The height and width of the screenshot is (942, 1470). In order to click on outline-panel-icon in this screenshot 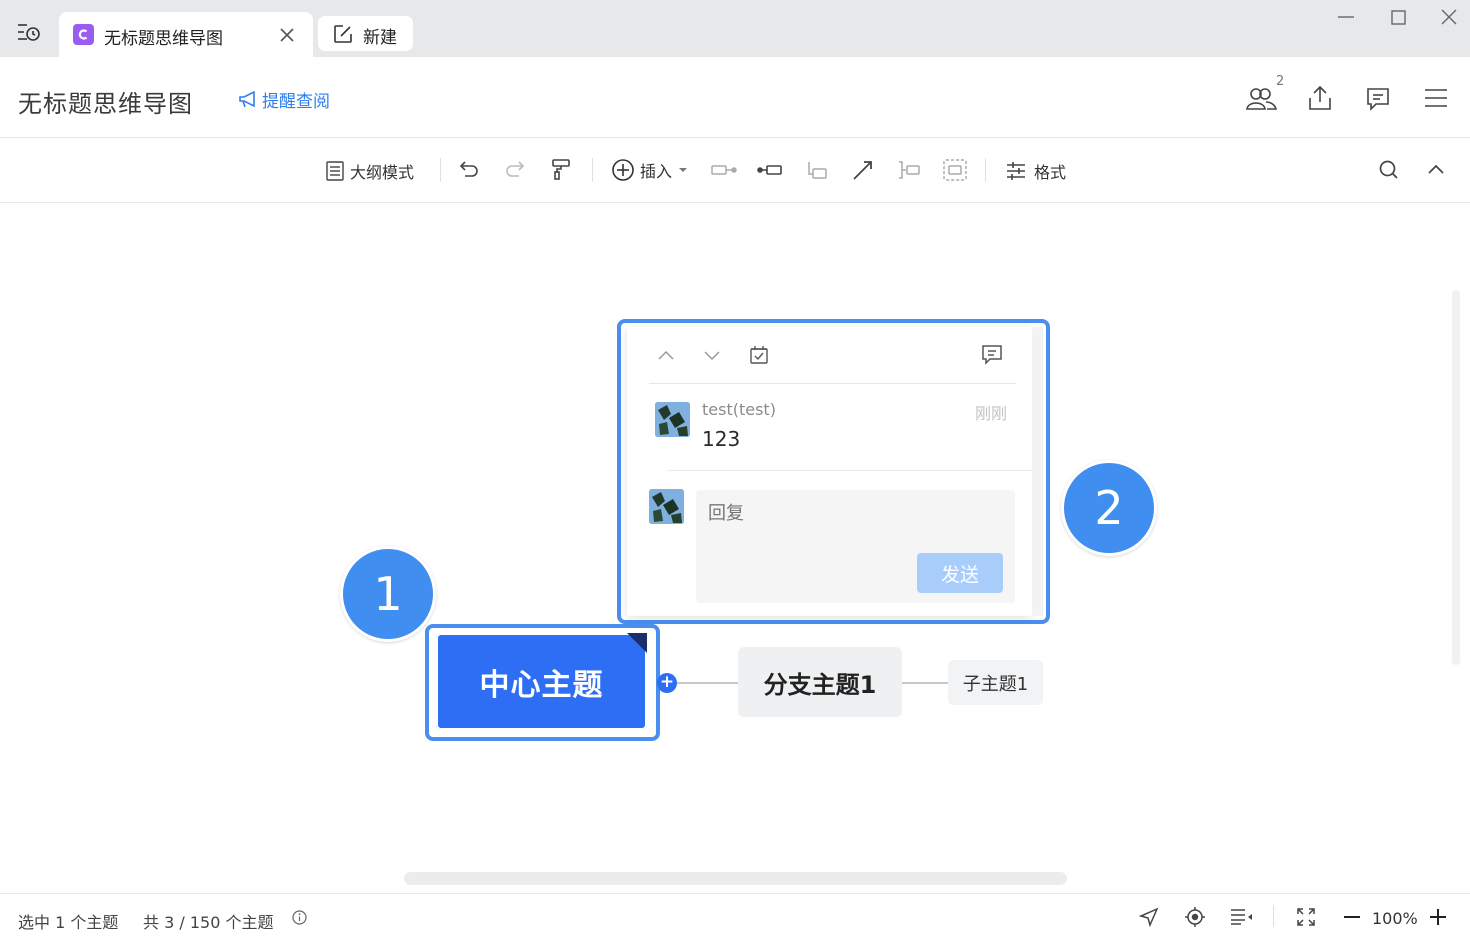, I will do `click(1242, 917)`.